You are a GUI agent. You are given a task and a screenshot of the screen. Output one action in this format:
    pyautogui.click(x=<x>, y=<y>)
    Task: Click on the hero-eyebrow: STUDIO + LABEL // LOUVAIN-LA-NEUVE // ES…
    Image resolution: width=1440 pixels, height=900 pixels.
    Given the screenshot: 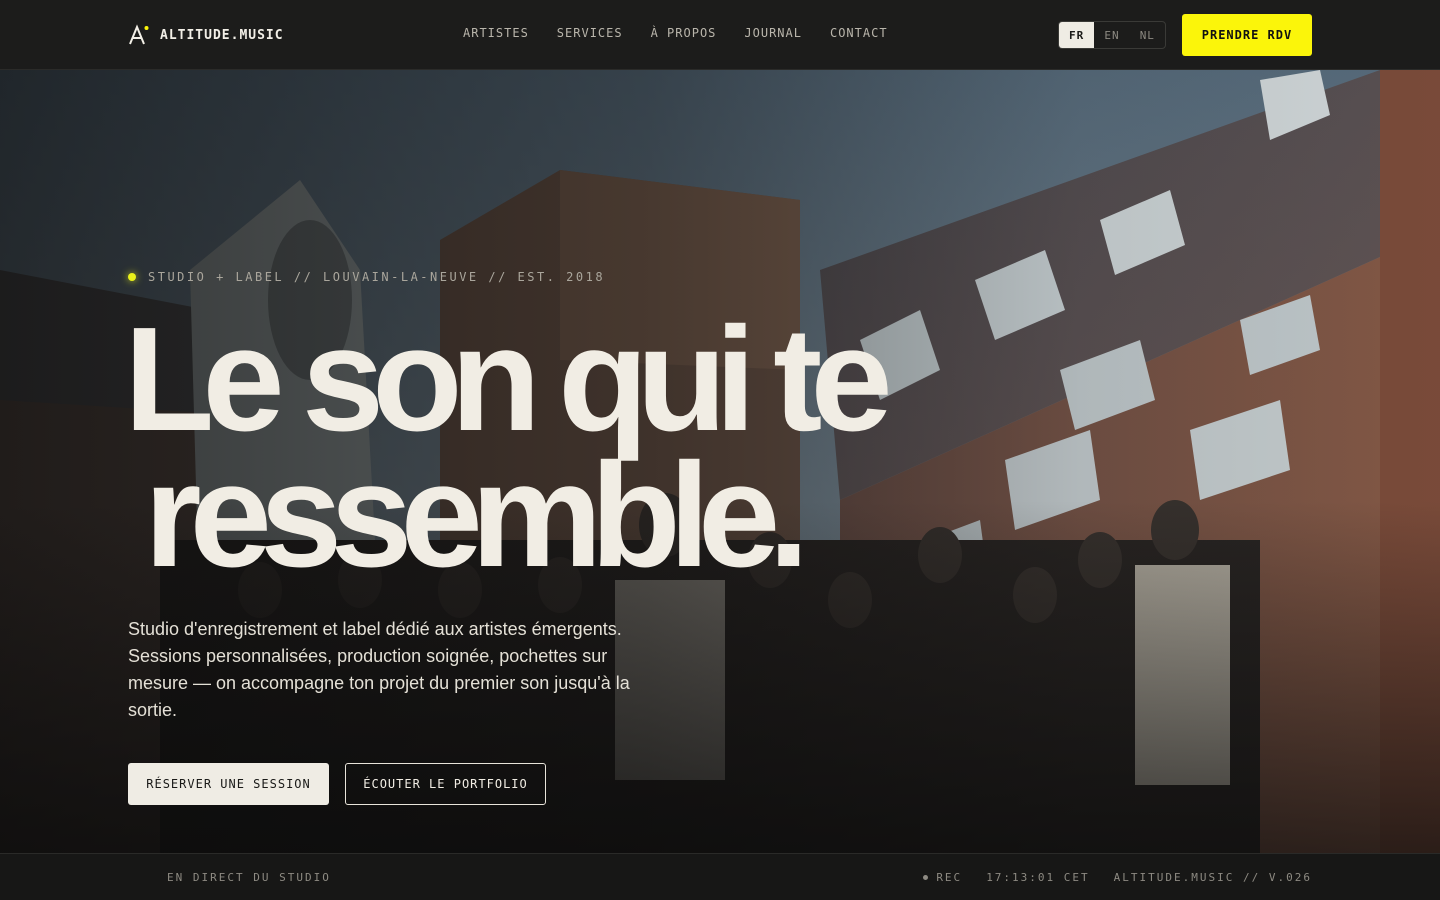 What is the action you would take?
    pyautogui.click(x=366, y=277)
    